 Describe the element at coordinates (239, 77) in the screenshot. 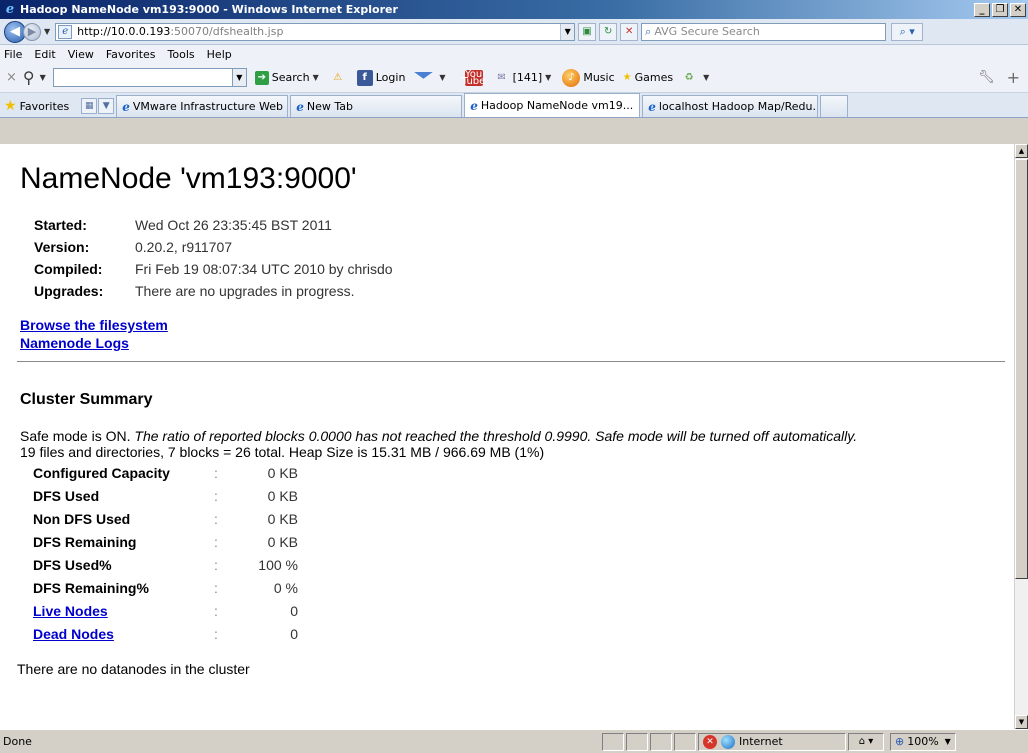

I see `avg-search-input-dropdown-icon: ▼` at that location.